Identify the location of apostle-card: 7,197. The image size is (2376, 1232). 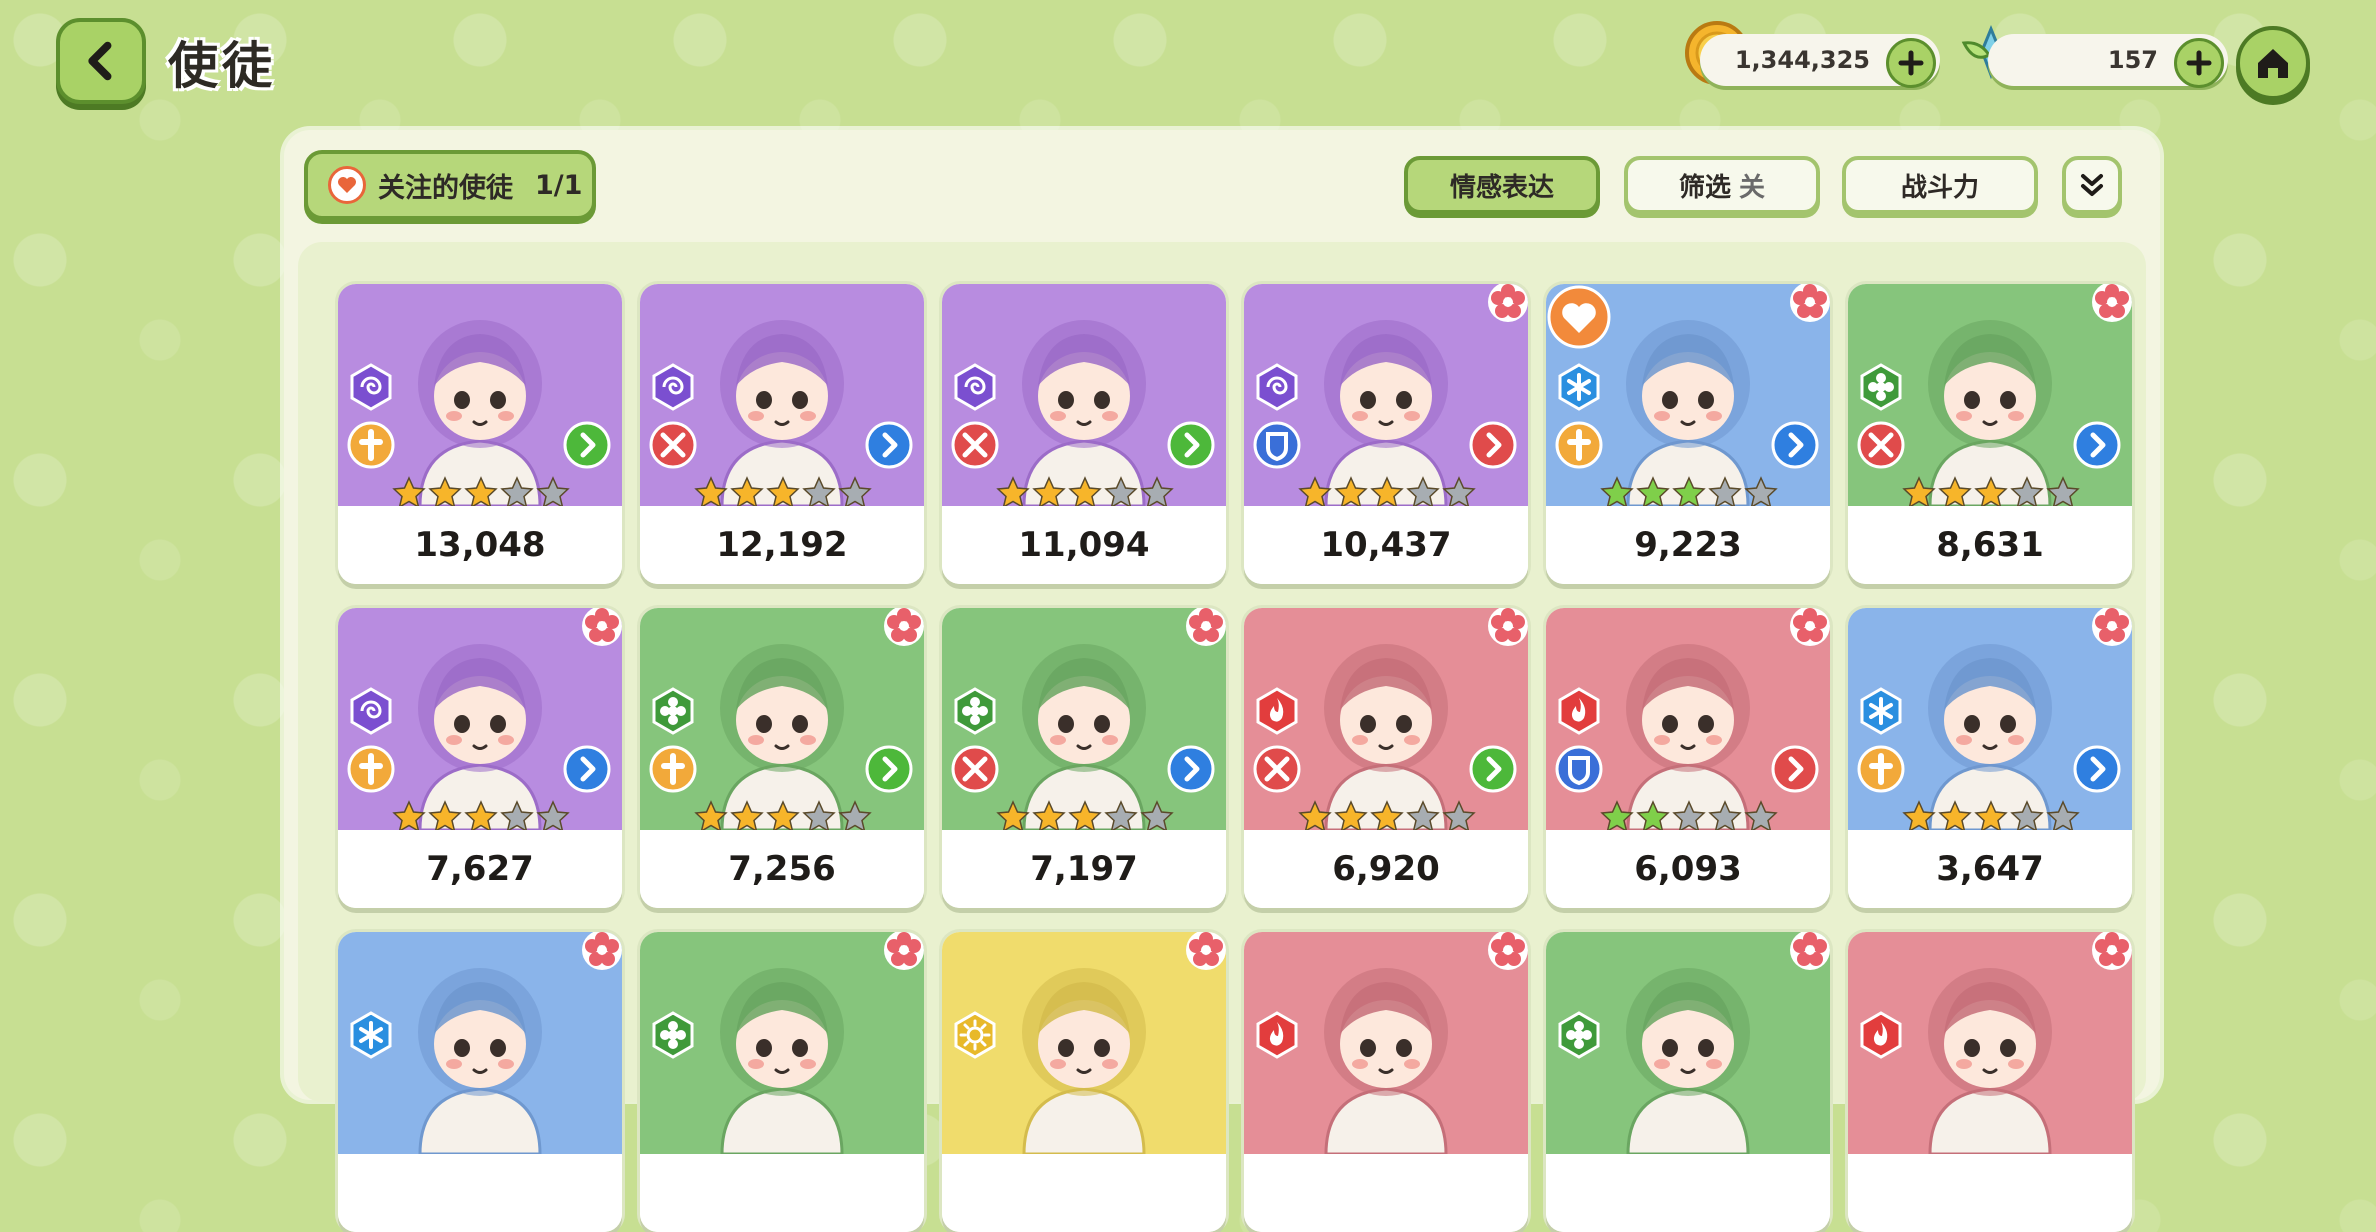
(1084, 758).